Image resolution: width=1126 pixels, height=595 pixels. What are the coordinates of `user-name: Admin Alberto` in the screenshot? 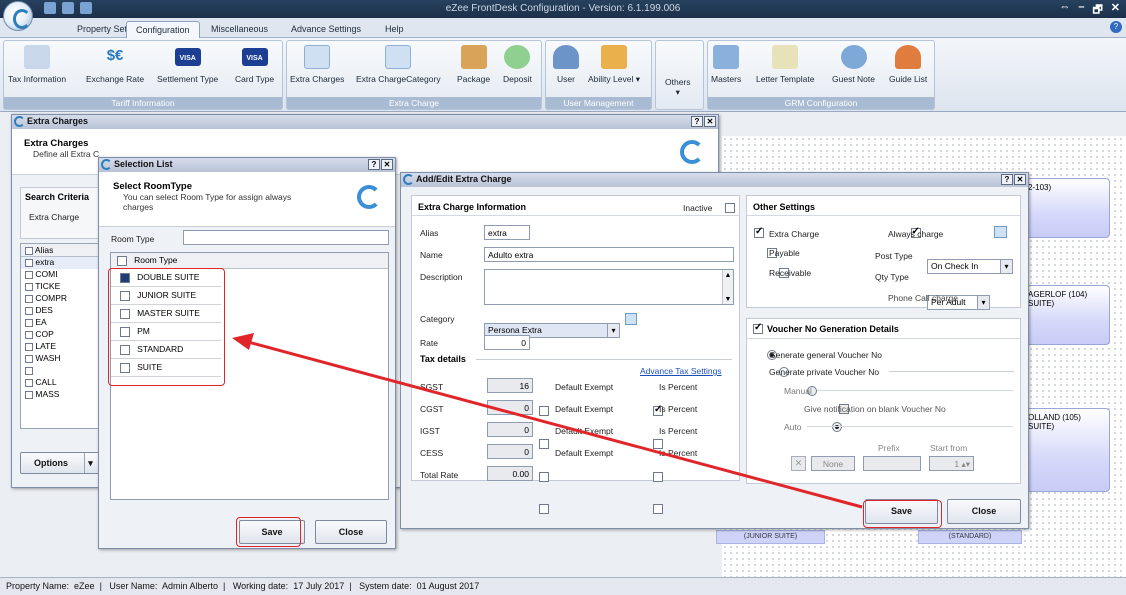 It's located at (189, 586).